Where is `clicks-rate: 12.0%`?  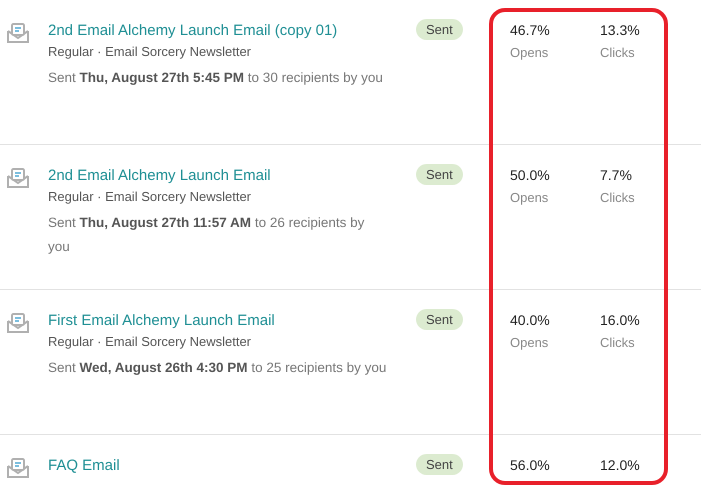 clicks-rate: 12.0% is located at coordinates (620, 465).